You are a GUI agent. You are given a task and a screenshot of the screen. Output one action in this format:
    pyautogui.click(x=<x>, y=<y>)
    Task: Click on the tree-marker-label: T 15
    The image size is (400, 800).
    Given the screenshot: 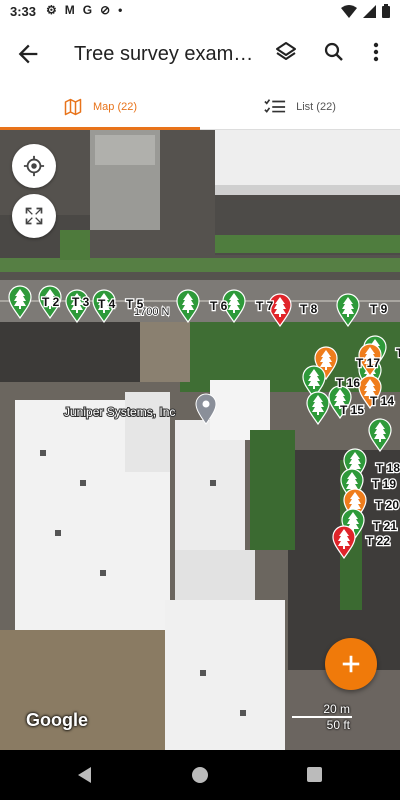 What is the action you would take?
    pyautogui.click(x=352, y=410)
    